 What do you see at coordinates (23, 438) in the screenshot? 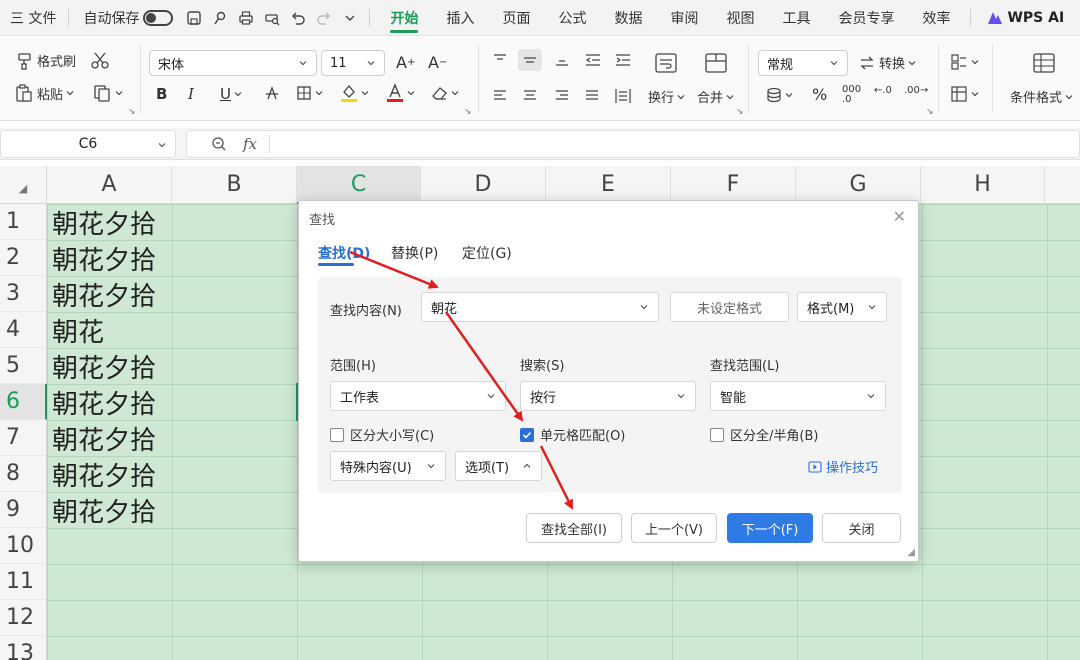
I see `row-header: 7` at bounding box center [23, 438].